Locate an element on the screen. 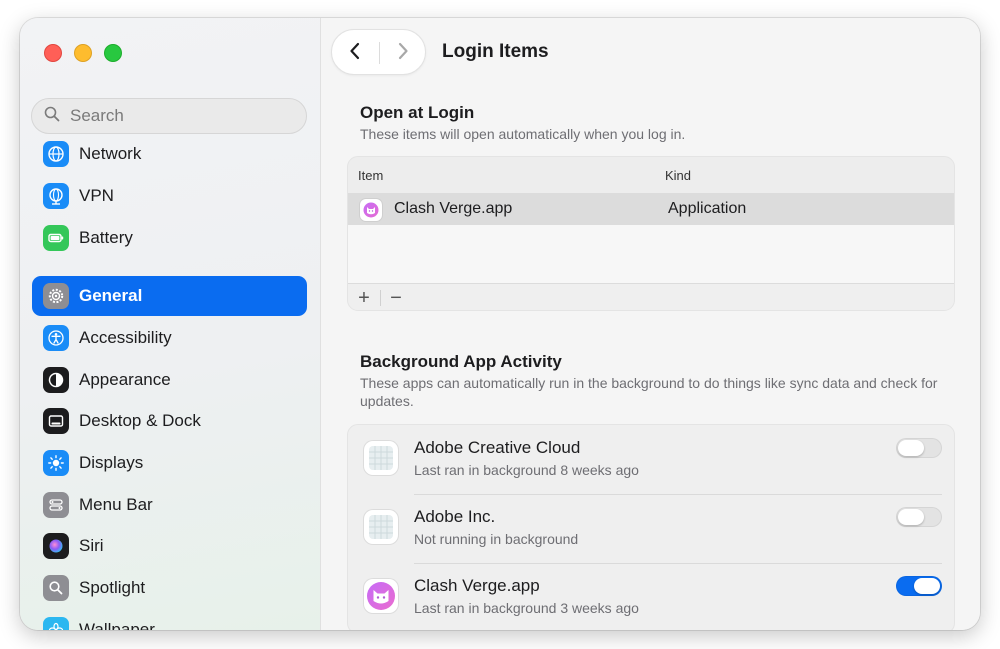 The height and width of the screenshot is (649, 1000). magnifier-icon is located at coordinates (56, 588).